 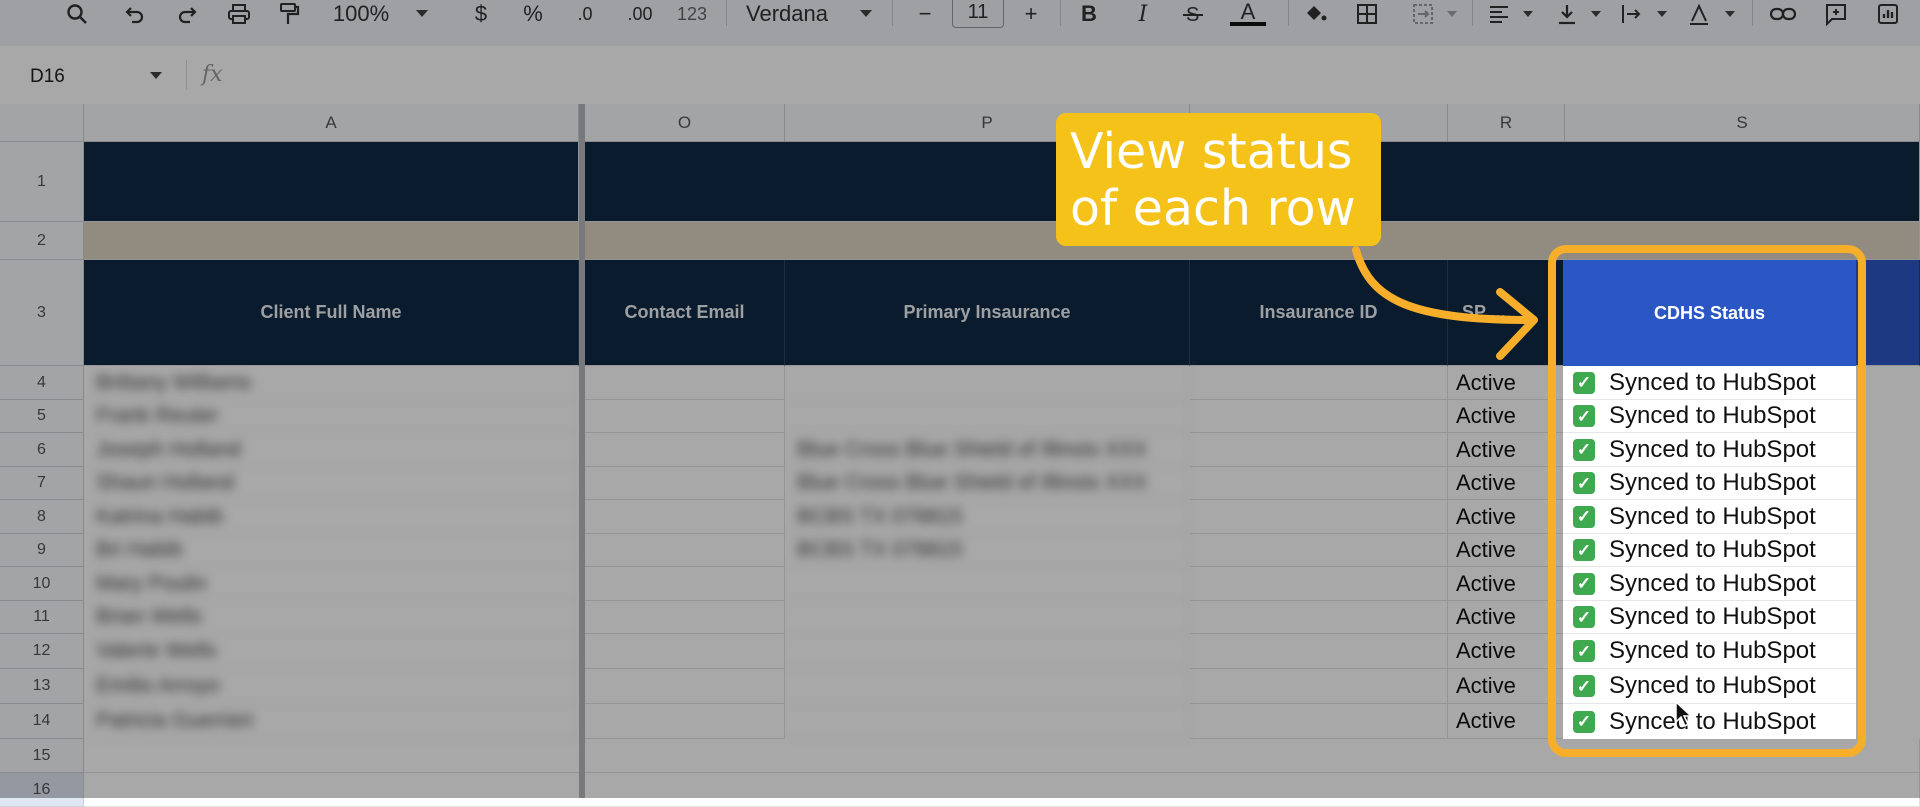 What do you see at coordinates (42, 383) in the screenshot?
I see `row-header: 4` at bounding box center [42, 383].